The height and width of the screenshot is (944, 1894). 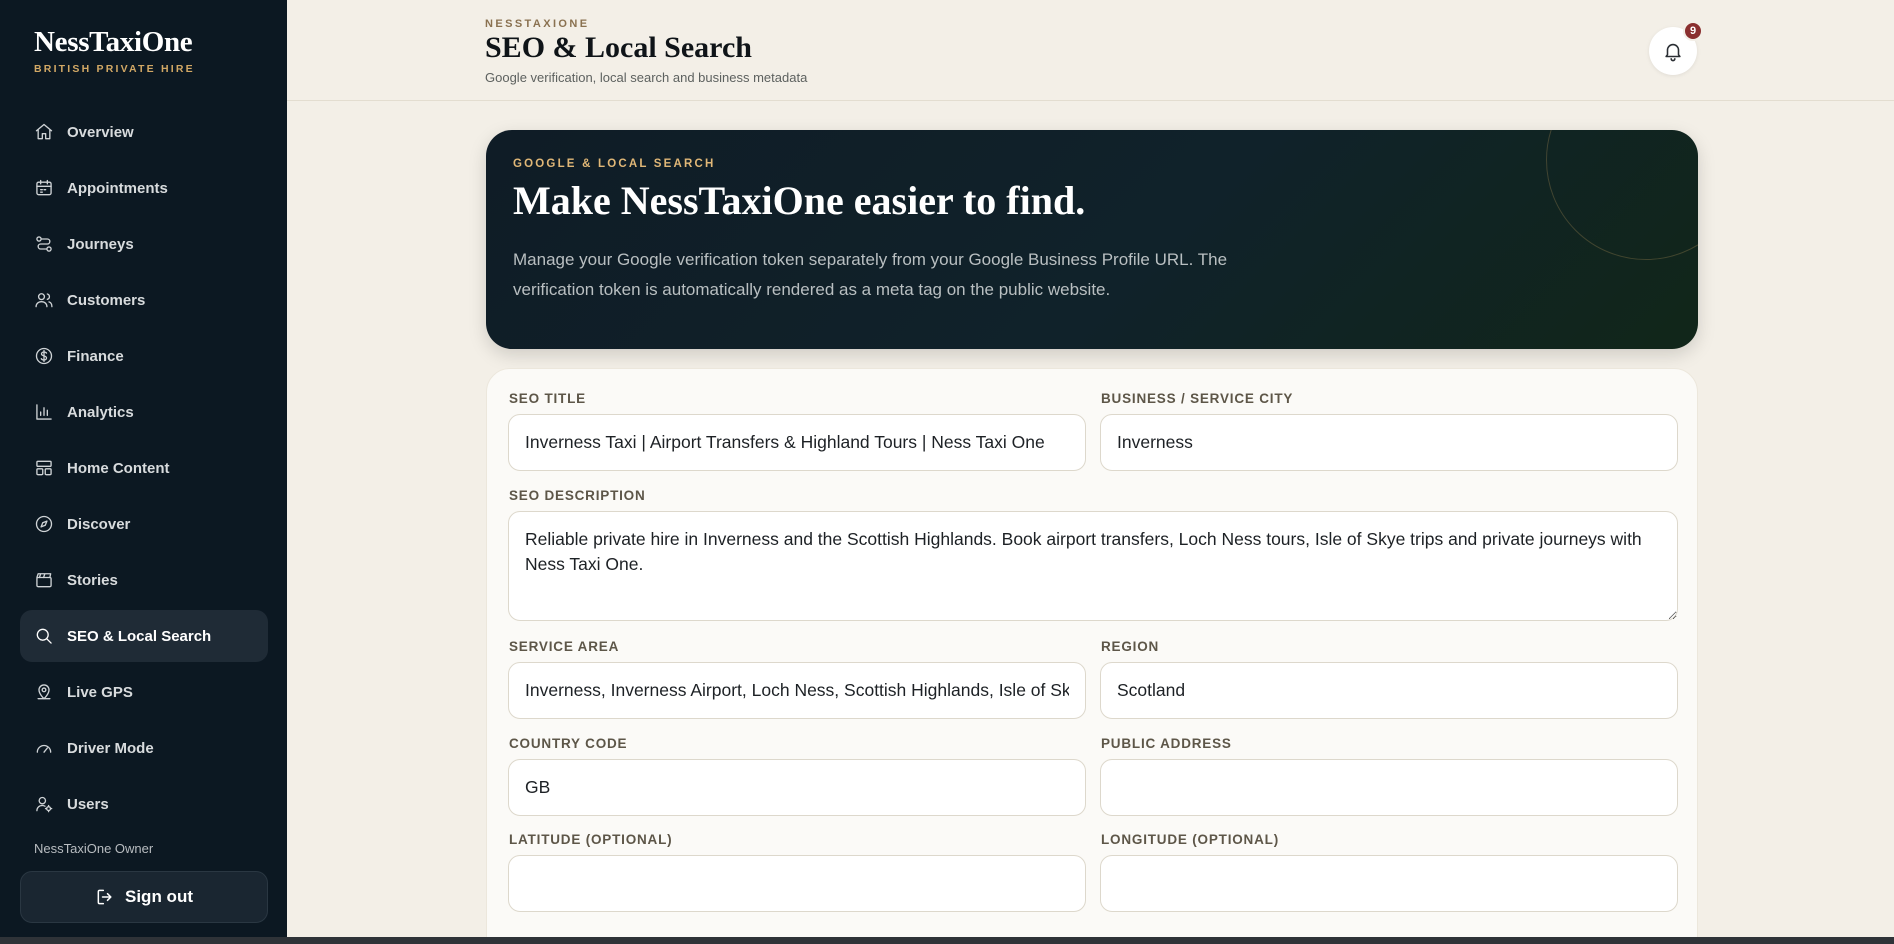 I want to click on window-bottom-edge, so click(x=947, y=940).